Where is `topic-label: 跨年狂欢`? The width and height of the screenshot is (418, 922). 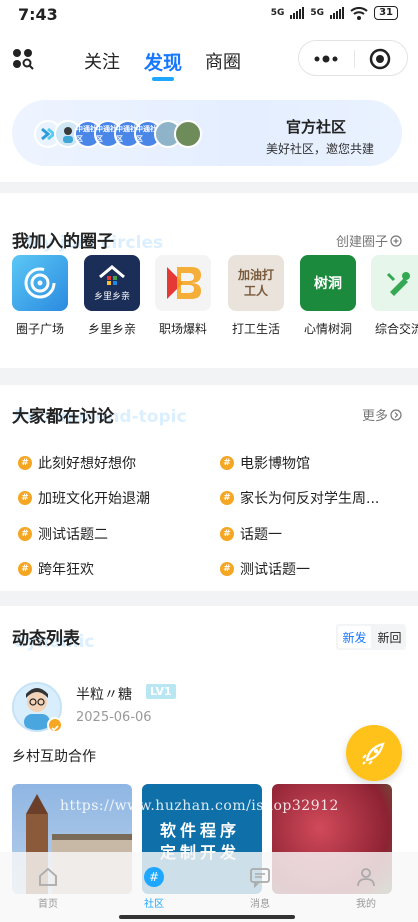
topic-label: 跨年狂欢 is located at coordinates (66, 570).